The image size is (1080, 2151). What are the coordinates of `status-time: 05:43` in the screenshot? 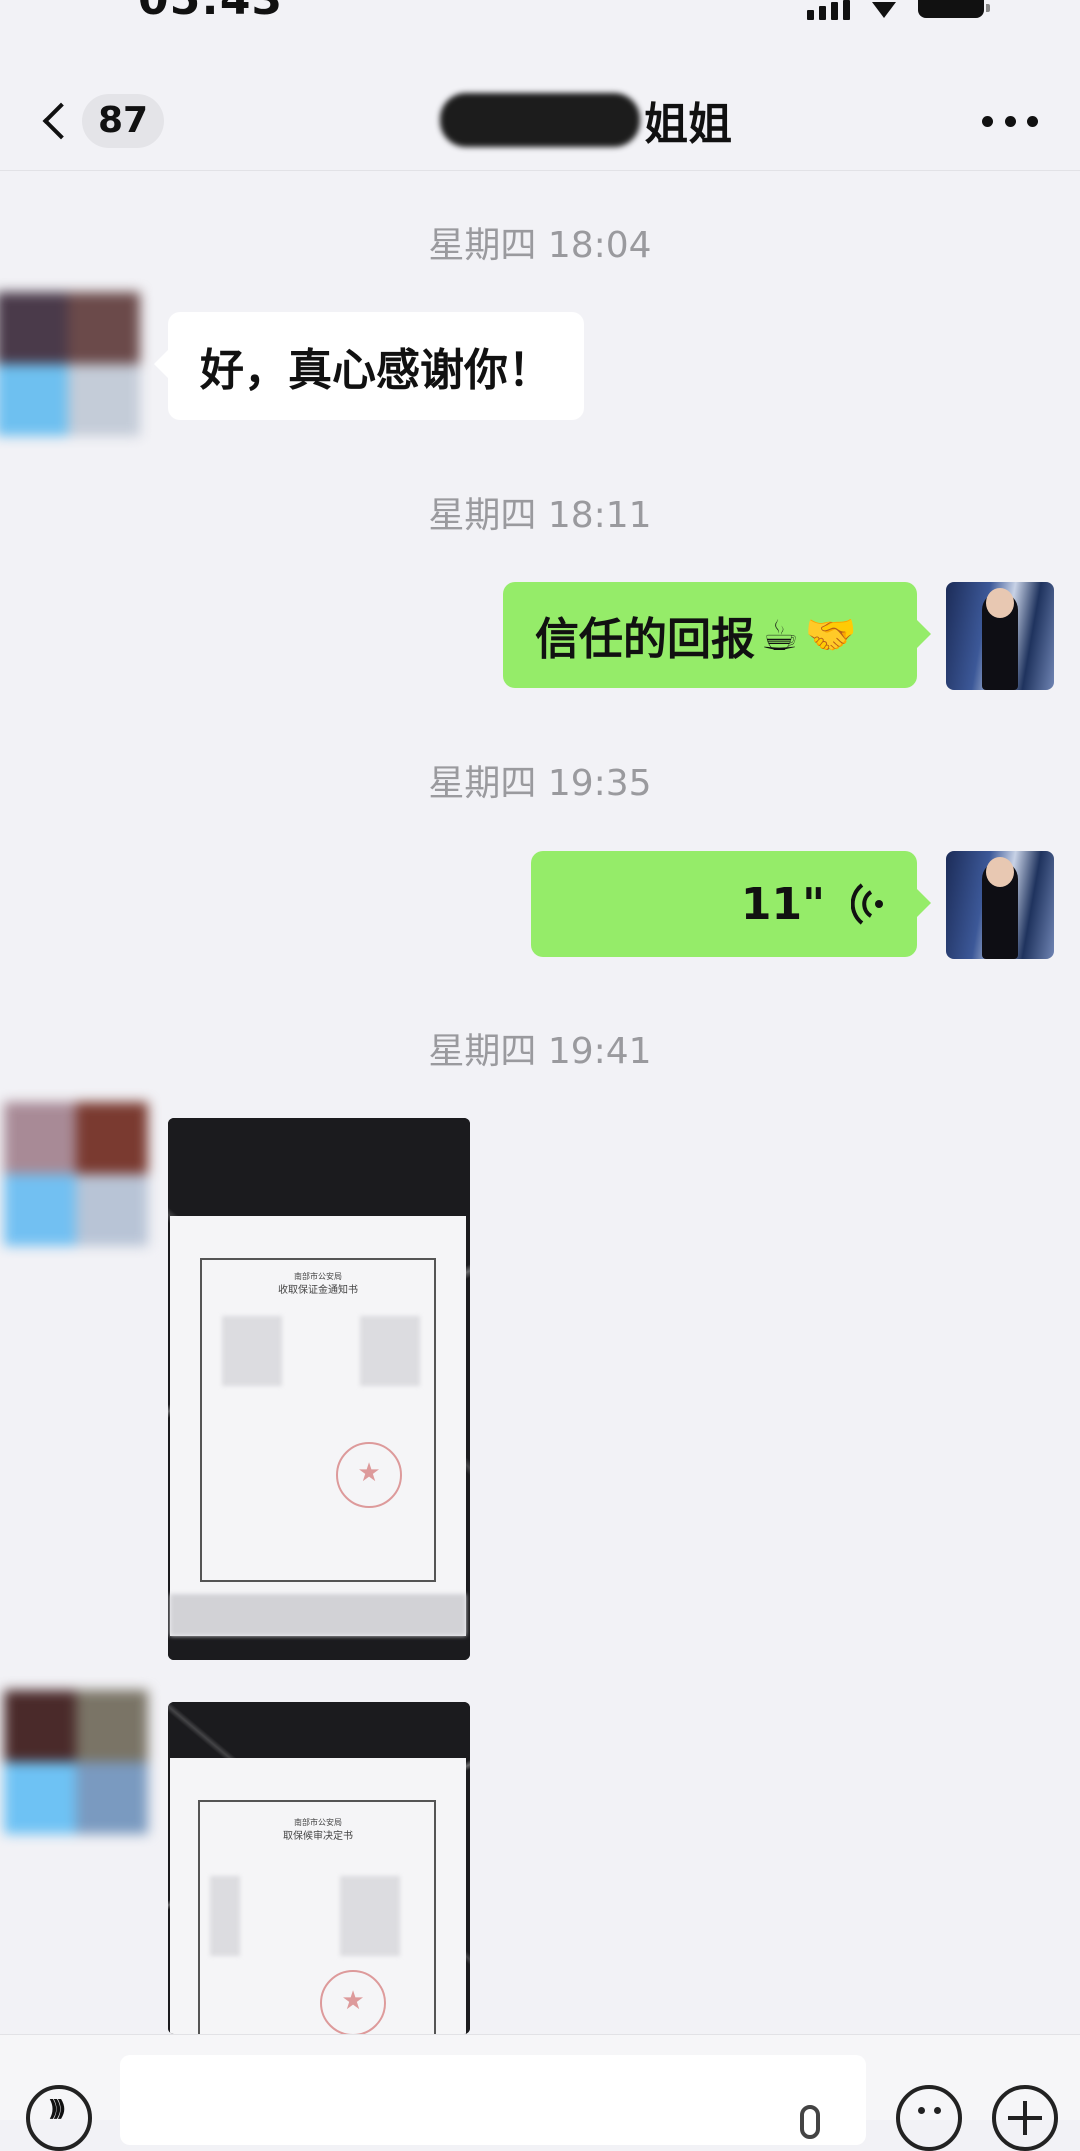 It's located at (210, 12).